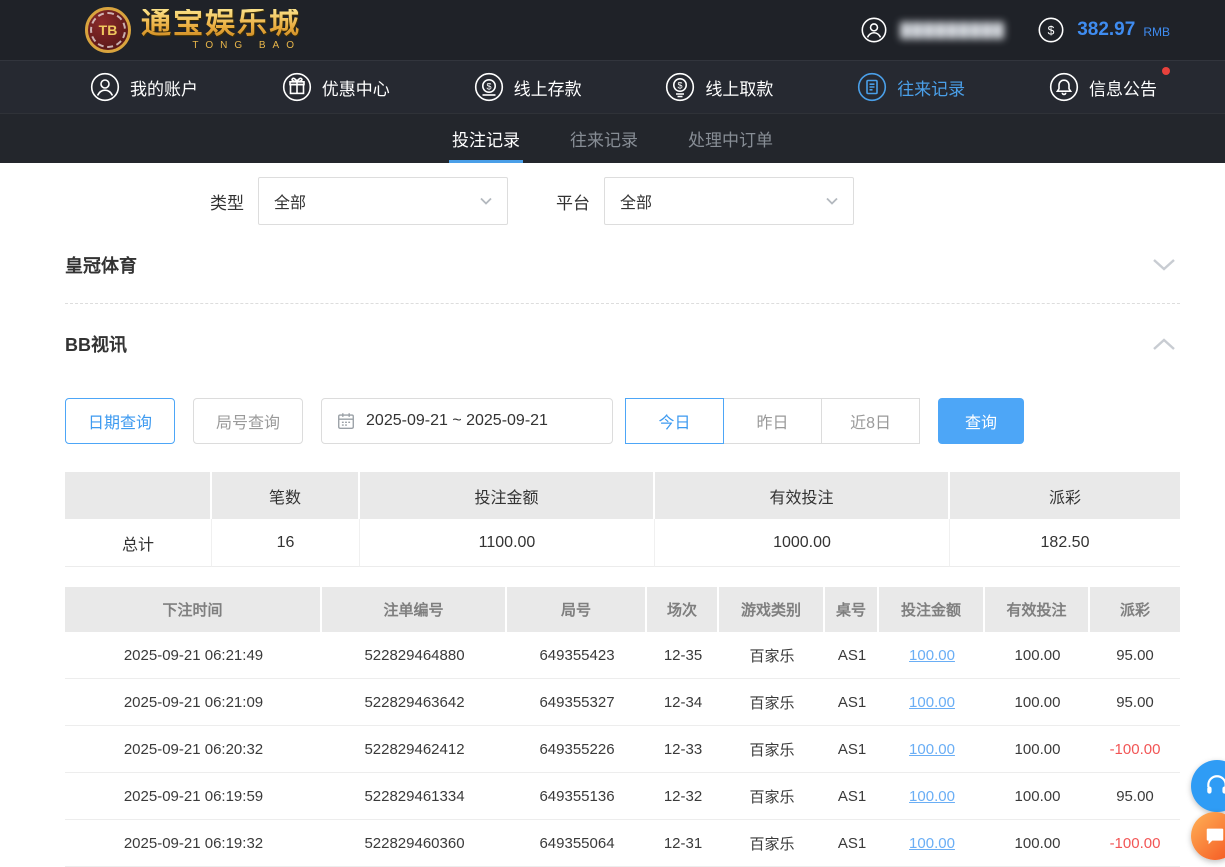 The image size is (1225, 867). I want to click on tab-transaction-records: 往来记录, so click(604, 138).